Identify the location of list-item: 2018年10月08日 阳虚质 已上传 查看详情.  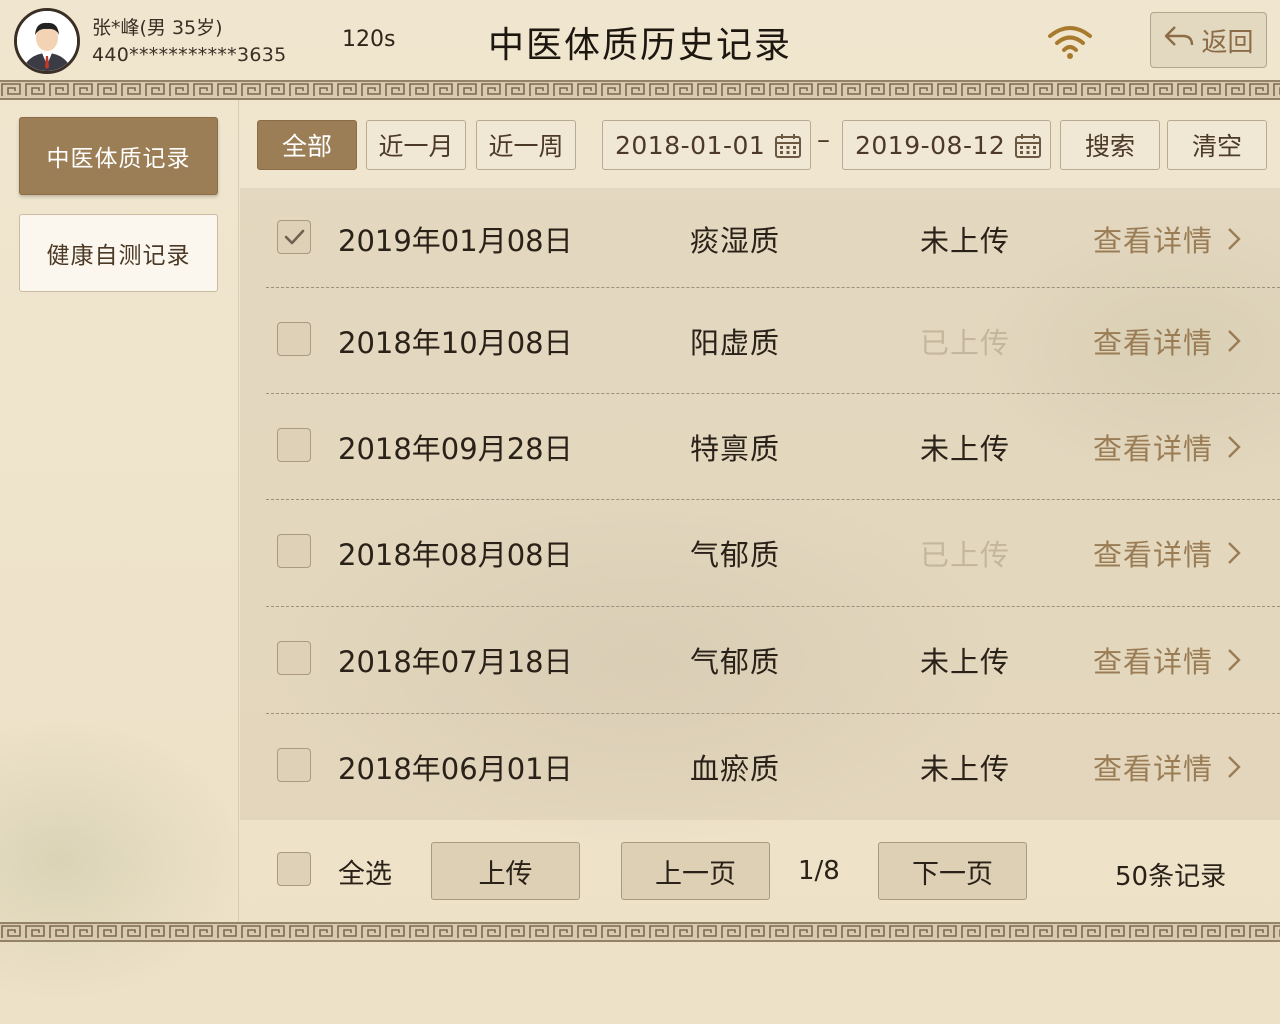
(760, 343).